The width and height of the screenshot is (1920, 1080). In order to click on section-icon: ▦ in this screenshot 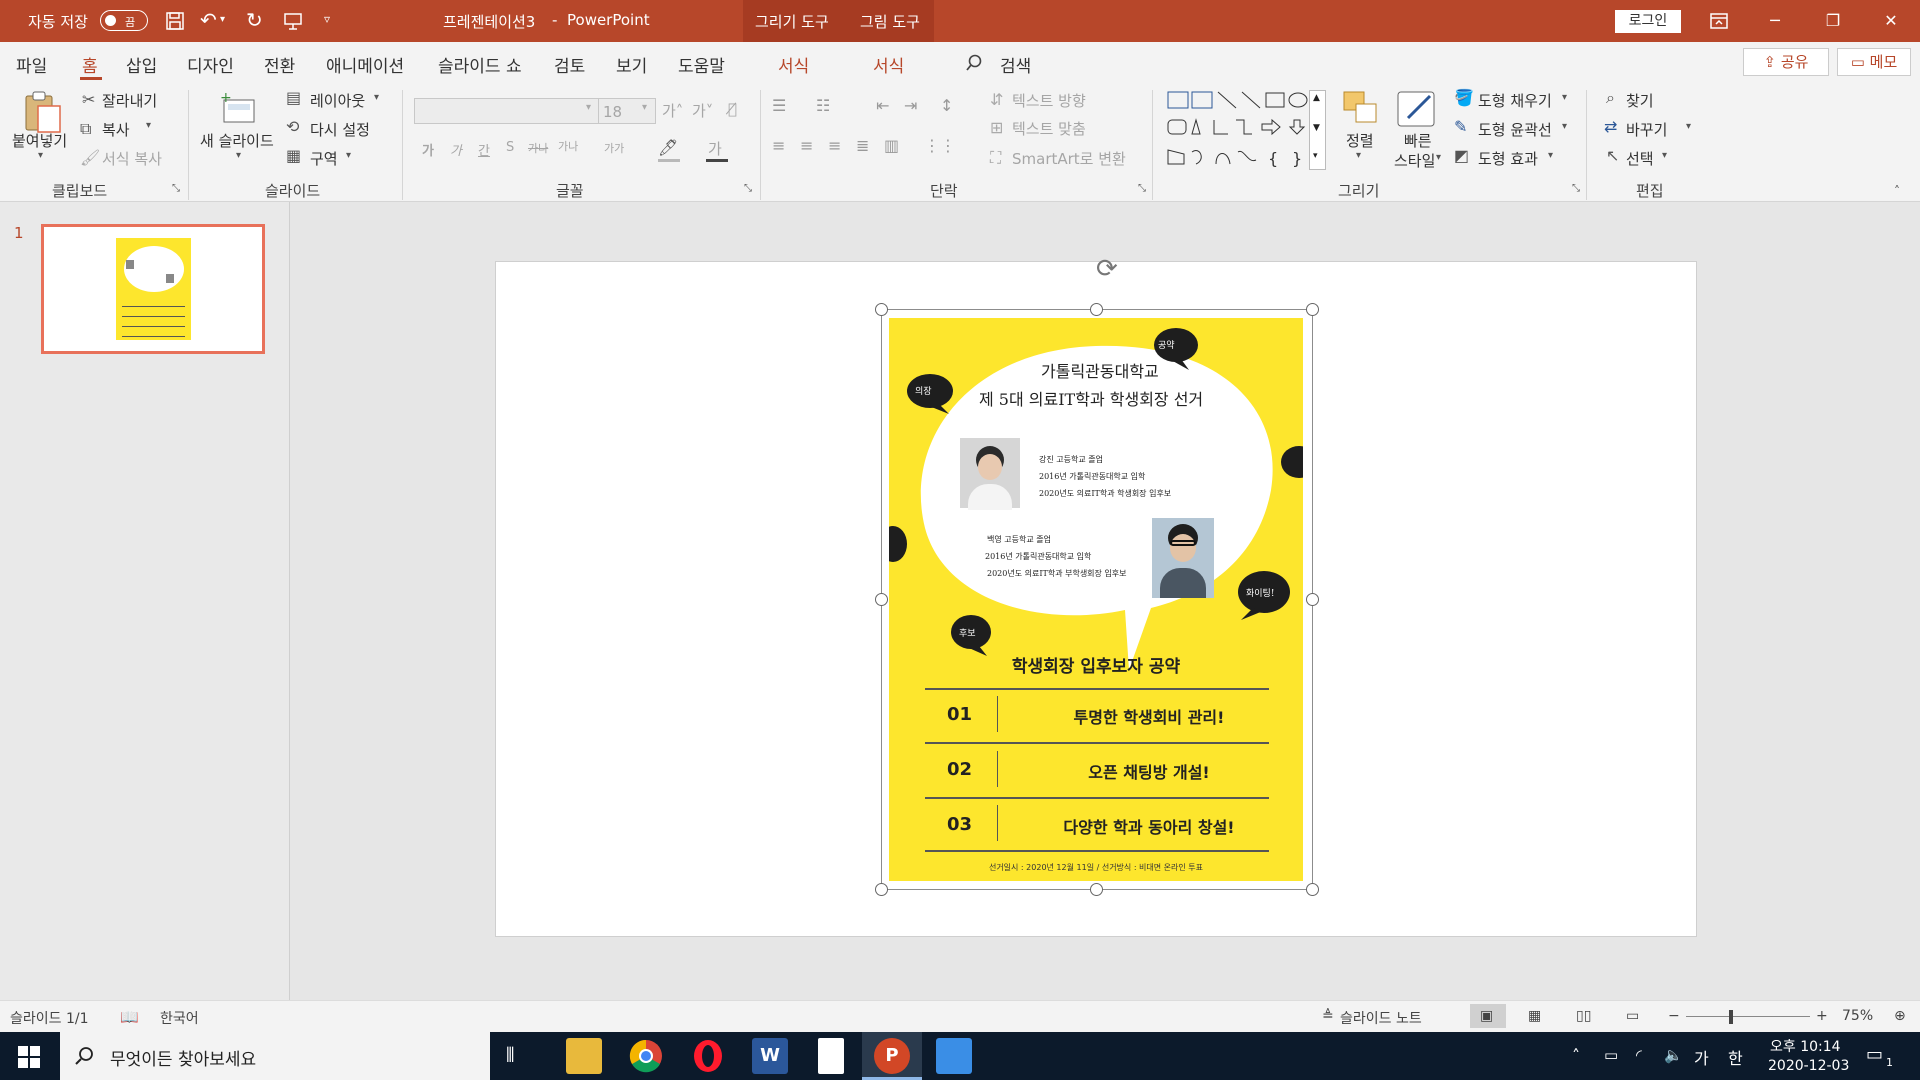, I will do `click(293, 155)`.